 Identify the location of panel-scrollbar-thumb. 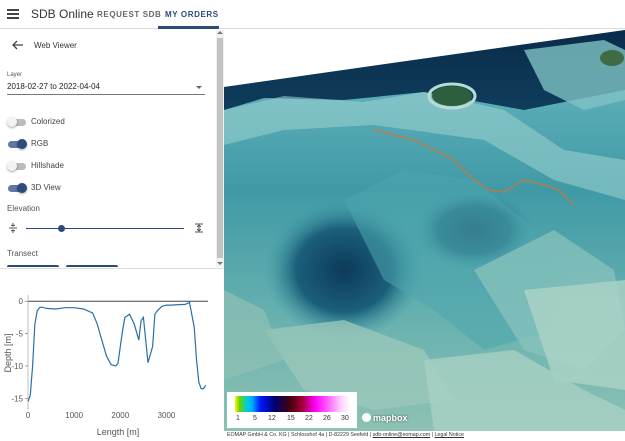
(220, 148).